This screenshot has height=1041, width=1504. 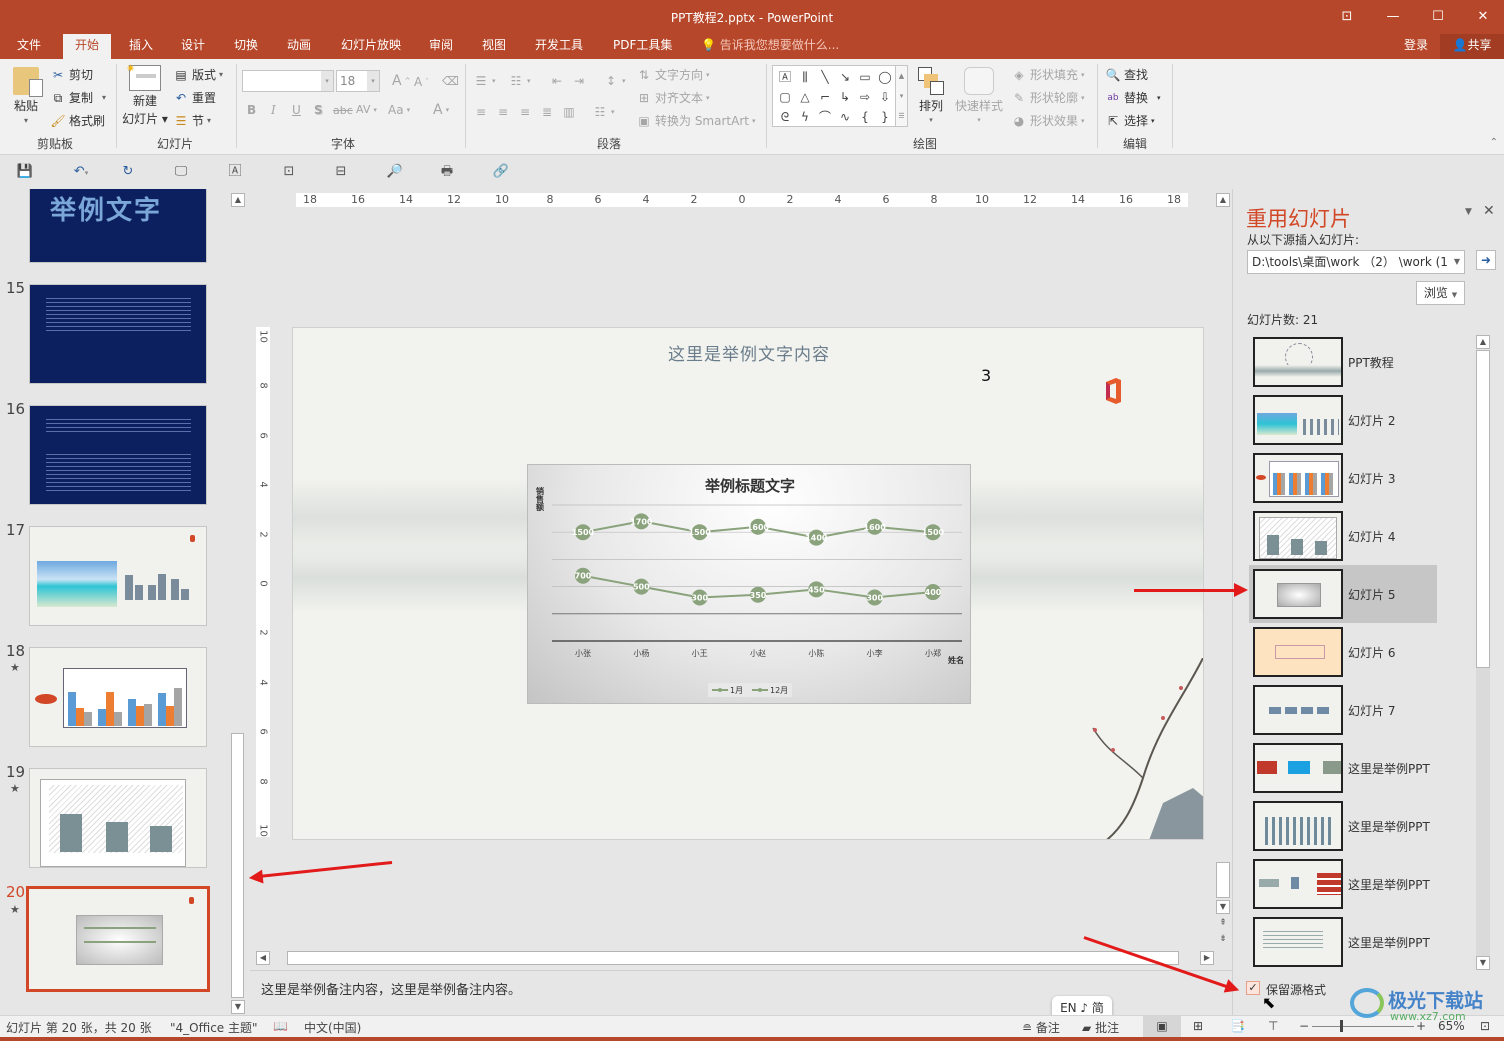 What do you see at coordinates (931, 95) in the screenshot?
I see `arrange-button: 排列 ▾` at bounding box center [931, 95].